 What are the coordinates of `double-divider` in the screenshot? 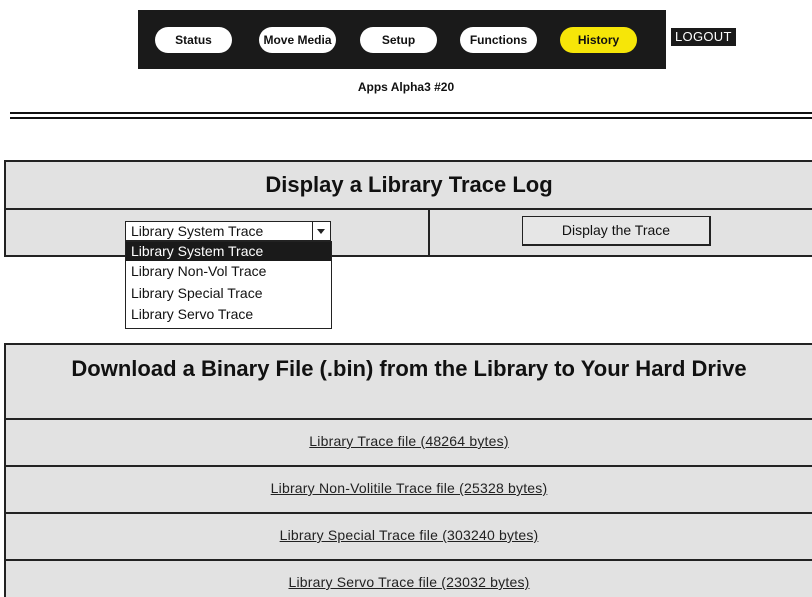 It's located at (411, 115).